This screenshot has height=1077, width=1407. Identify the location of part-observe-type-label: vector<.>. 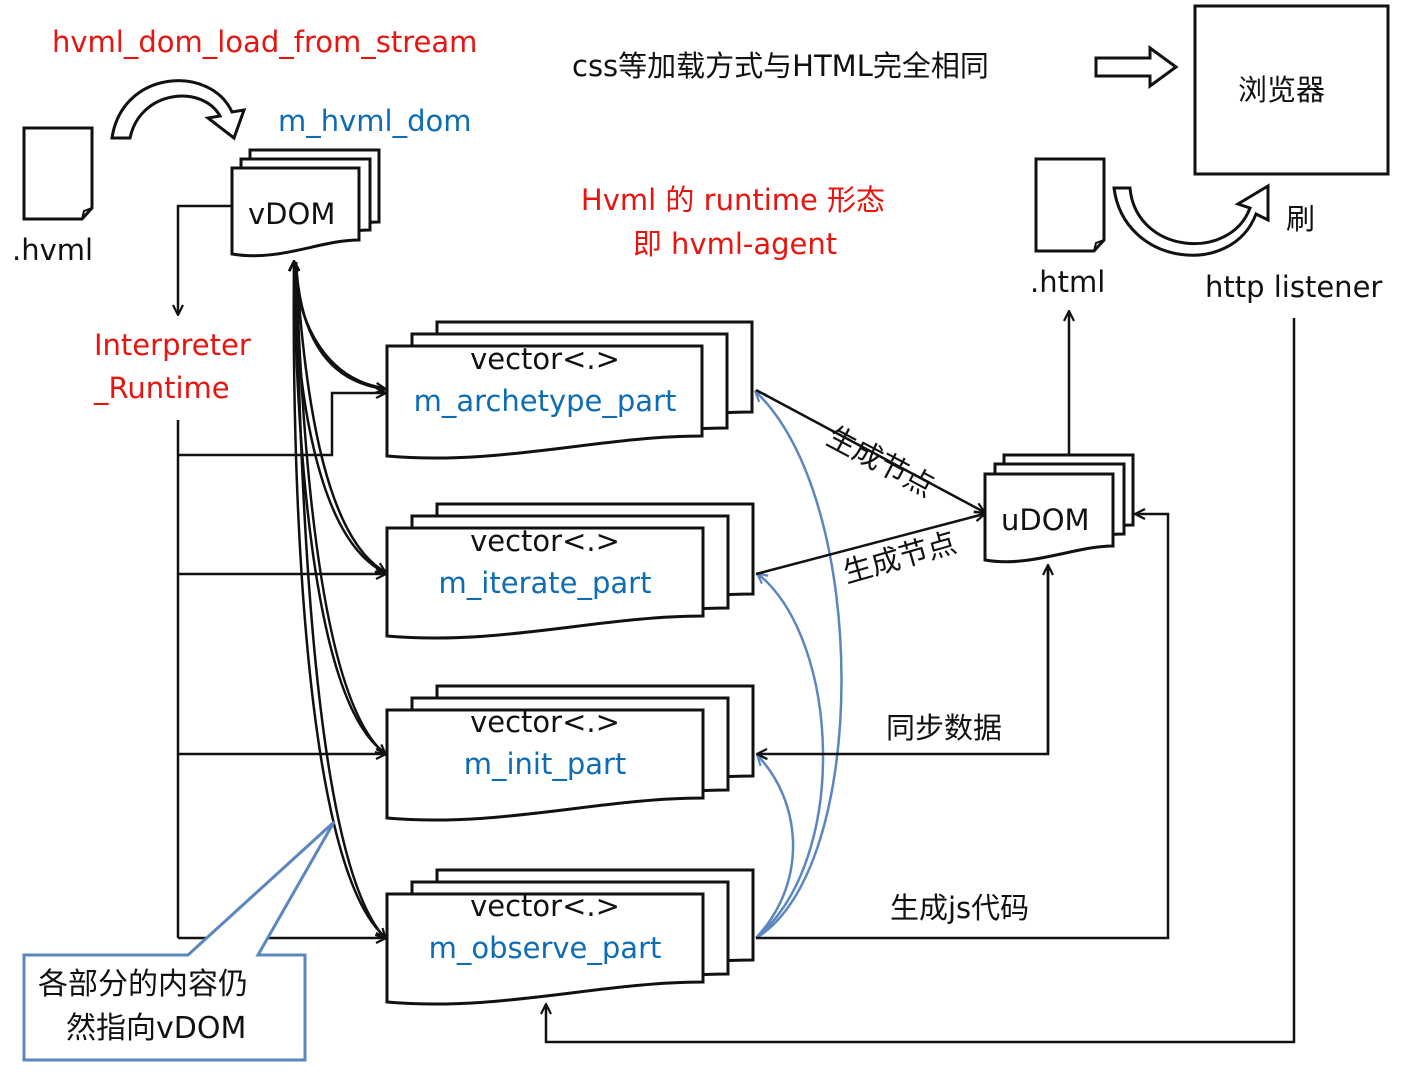
(545, 906).